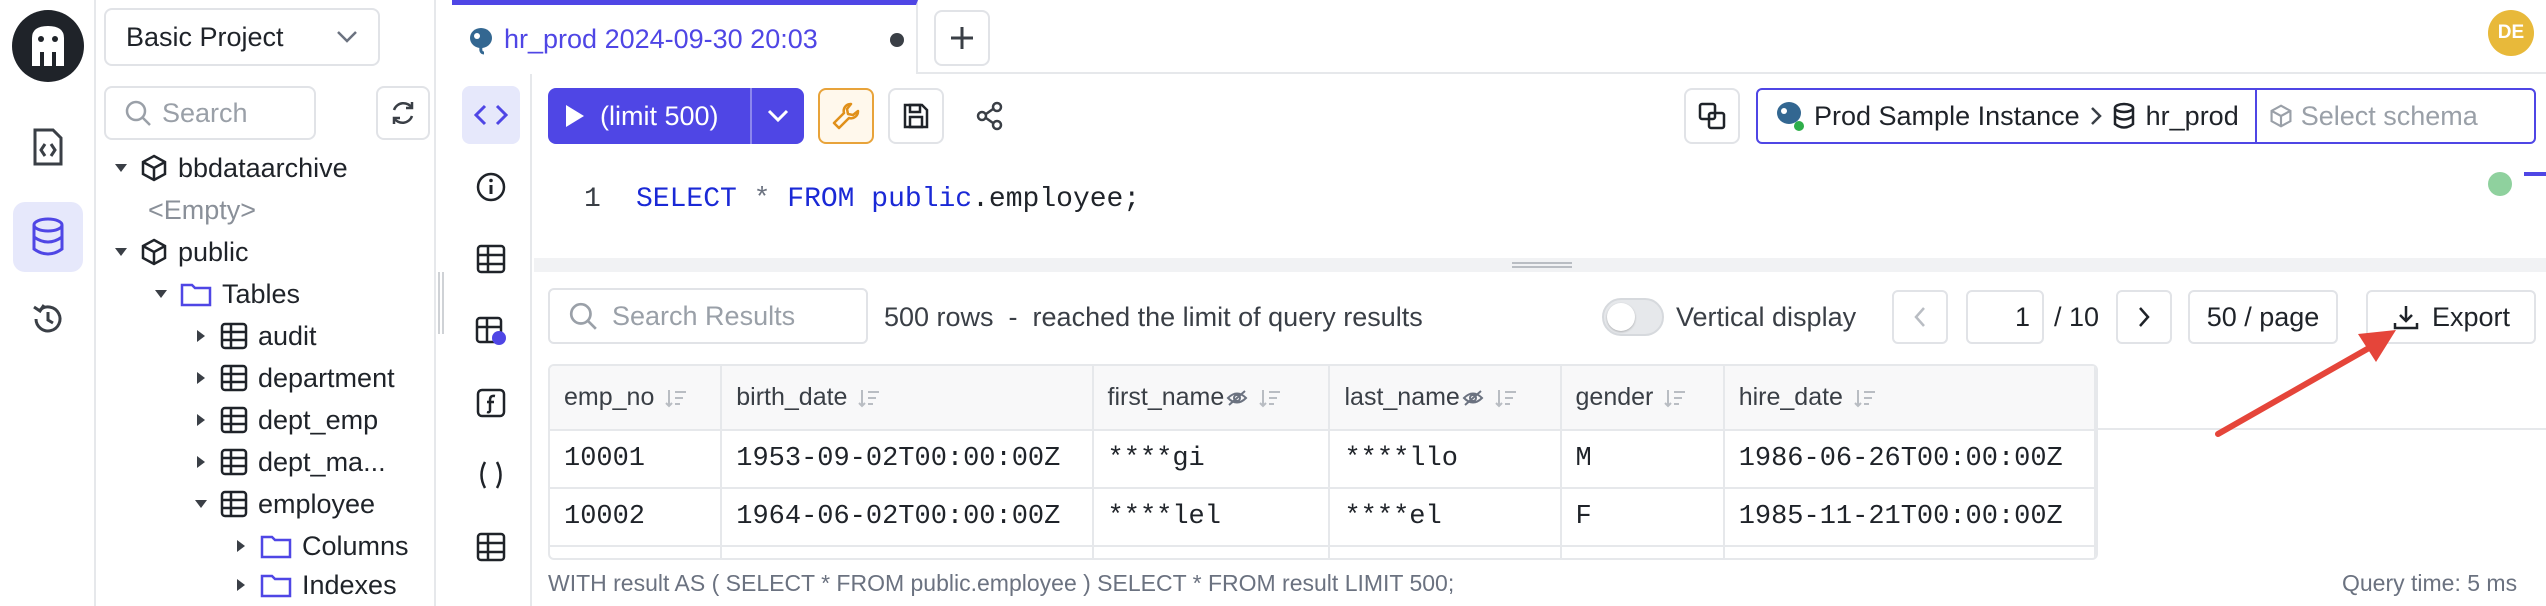  I want to click on cell: 1985-11-21T00:00:00Z, so click(1909, 517).